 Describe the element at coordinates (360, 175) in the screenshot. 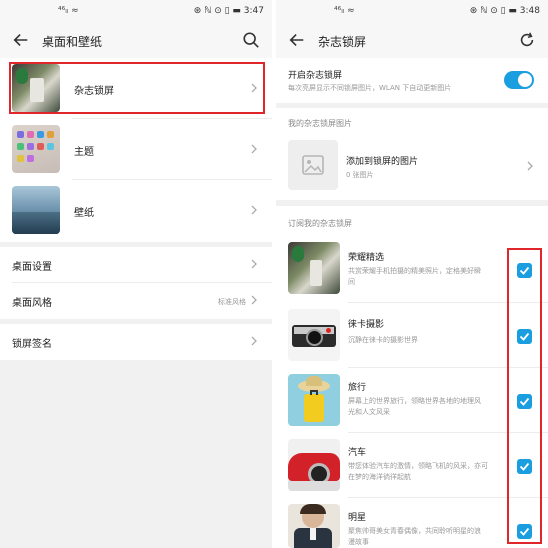

I see `add-images-count: 0 张图片` at that location.